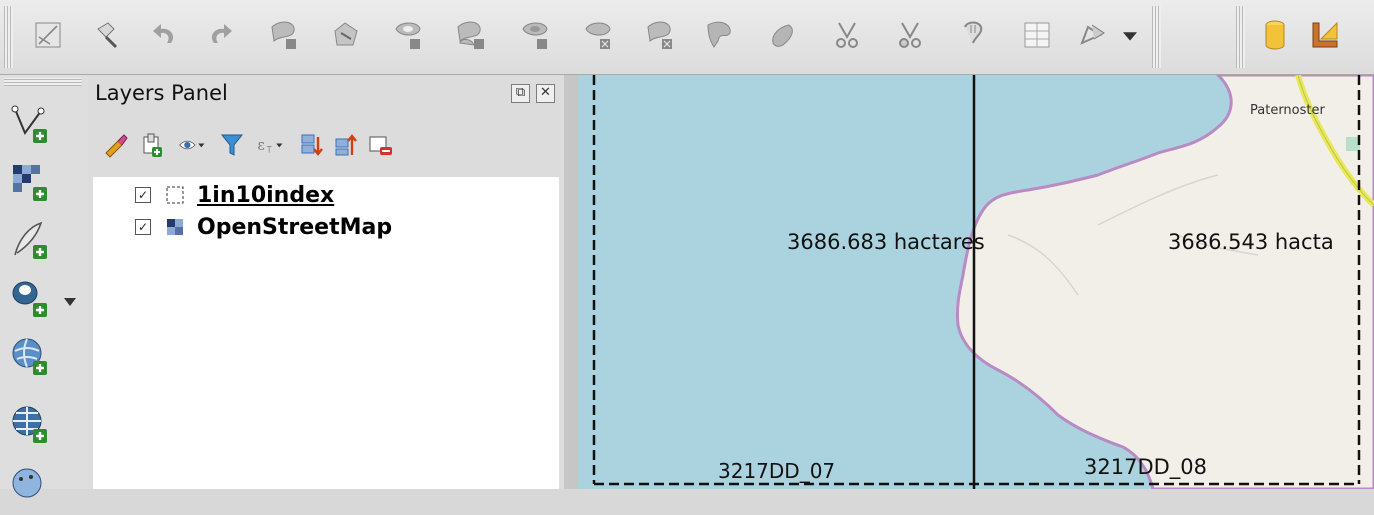  What do you see at coordinates (598, 35) in the screenshot?
I see `delete-ring-icon` at bounding box center [598, 35].